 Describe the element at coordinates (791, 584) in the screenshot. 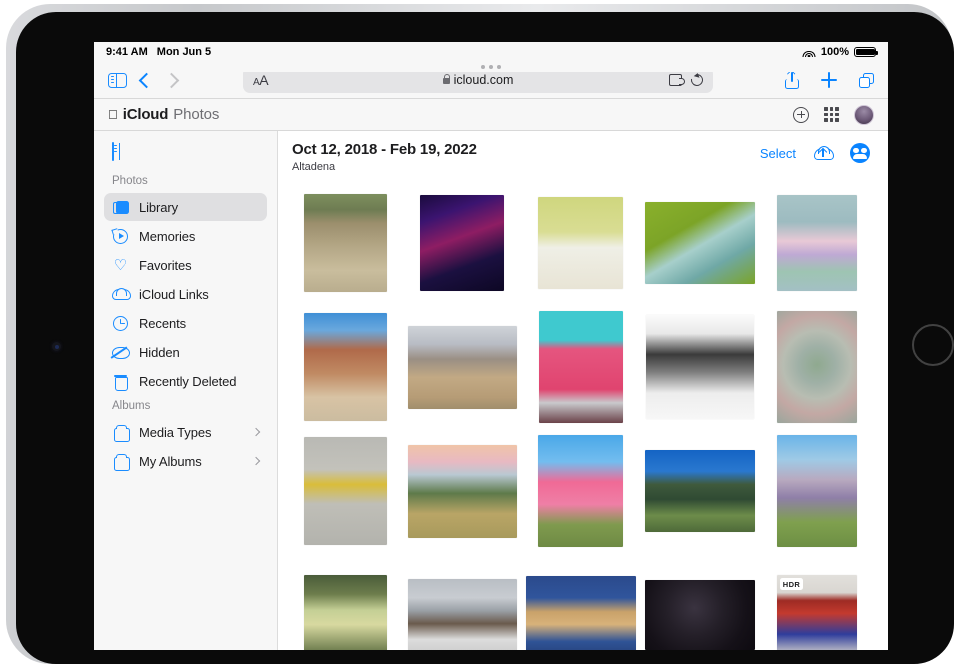

I see `hdr-badge: HDR` at that location.